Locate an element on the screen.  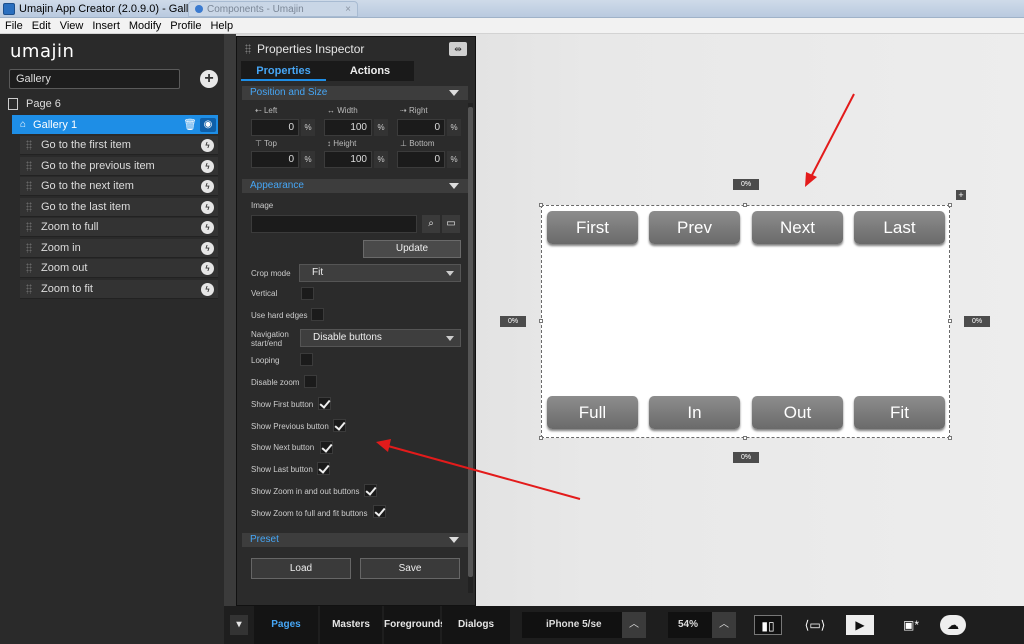
gallery-last-button: Last is located at coordinates (899, 227).